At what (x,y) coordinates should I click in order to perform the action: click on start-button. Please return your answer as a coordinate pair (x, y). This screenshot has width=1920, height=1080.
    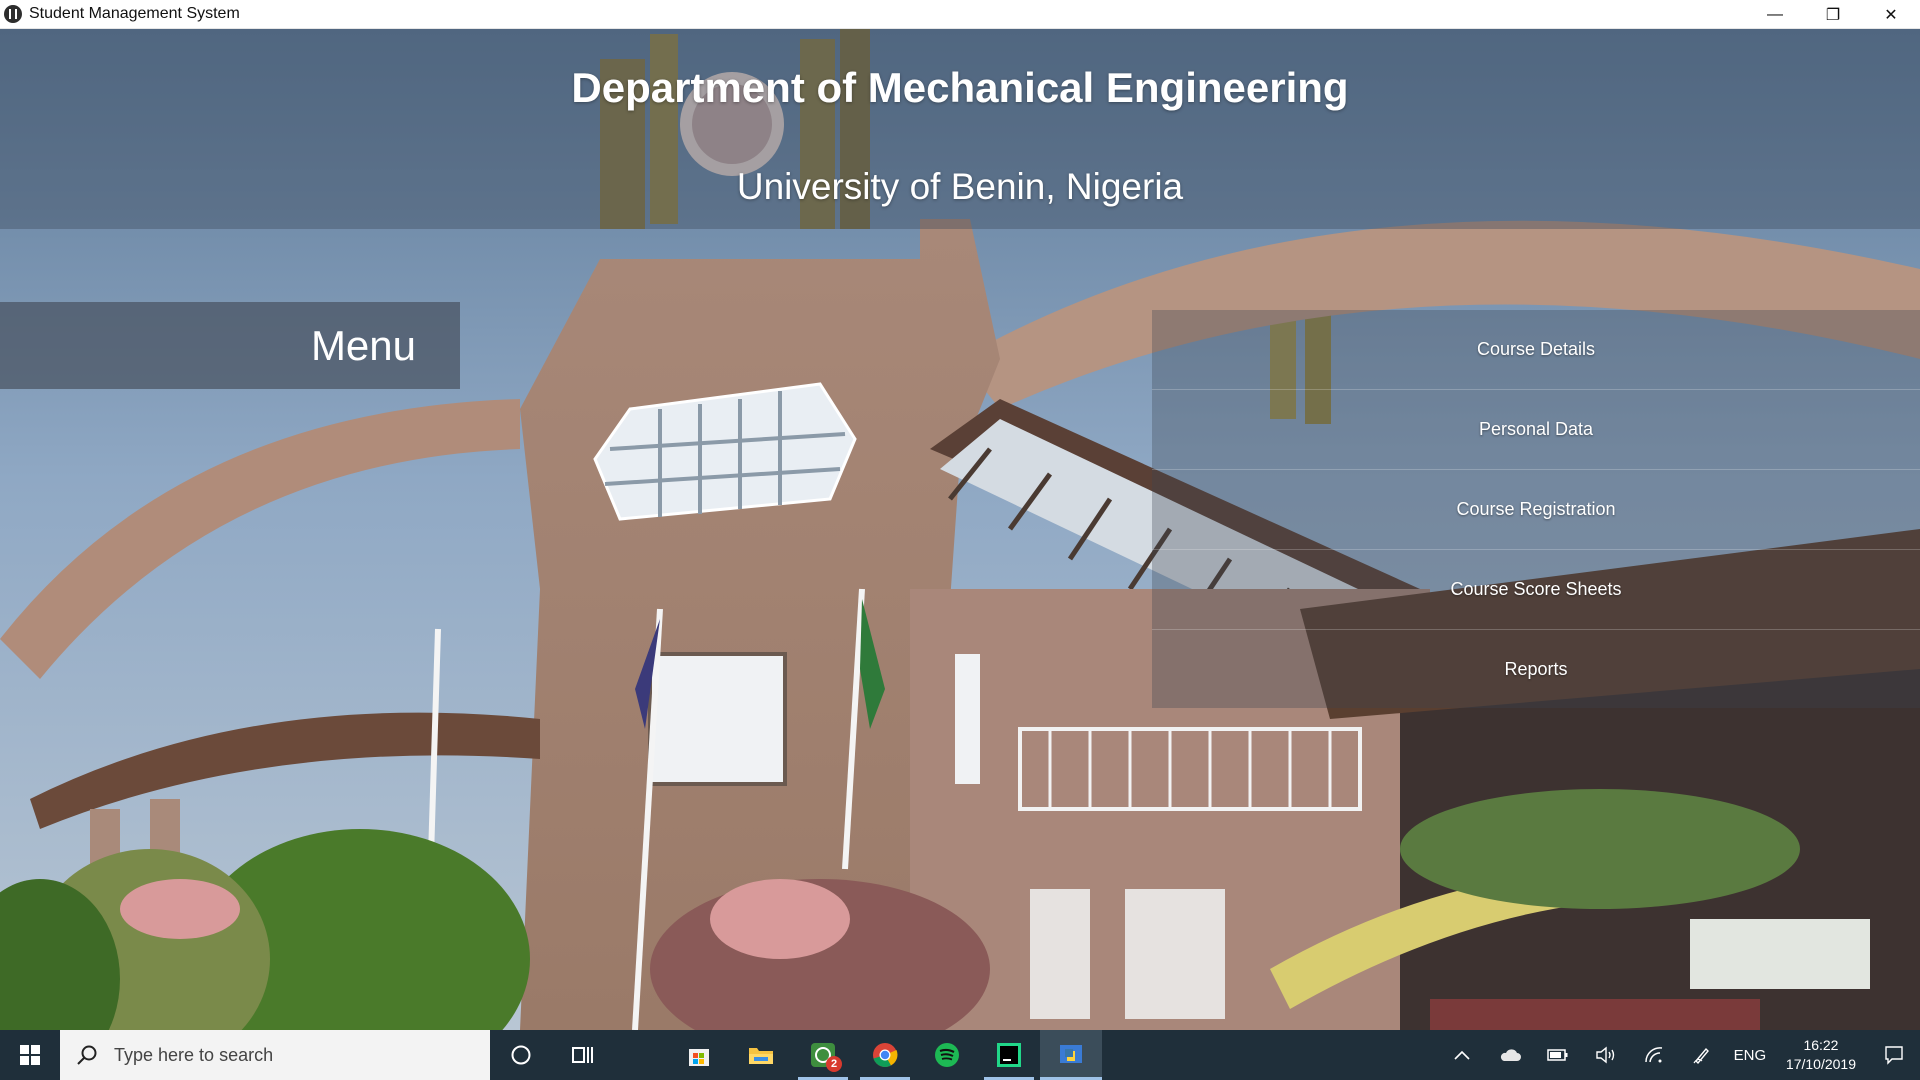
    Looking at the image, I should click on (30, 1055).